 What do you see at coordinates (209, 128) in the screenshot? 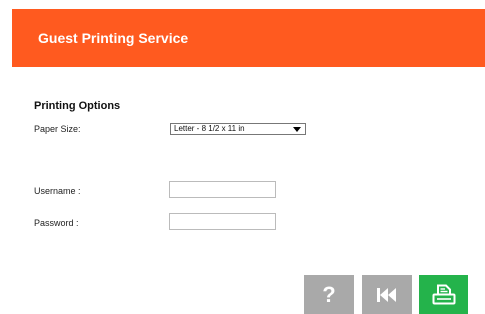
I see `paper-size-selected-value: Letter - 8 1/2 x 11 in` at bounding box center [209, 128].